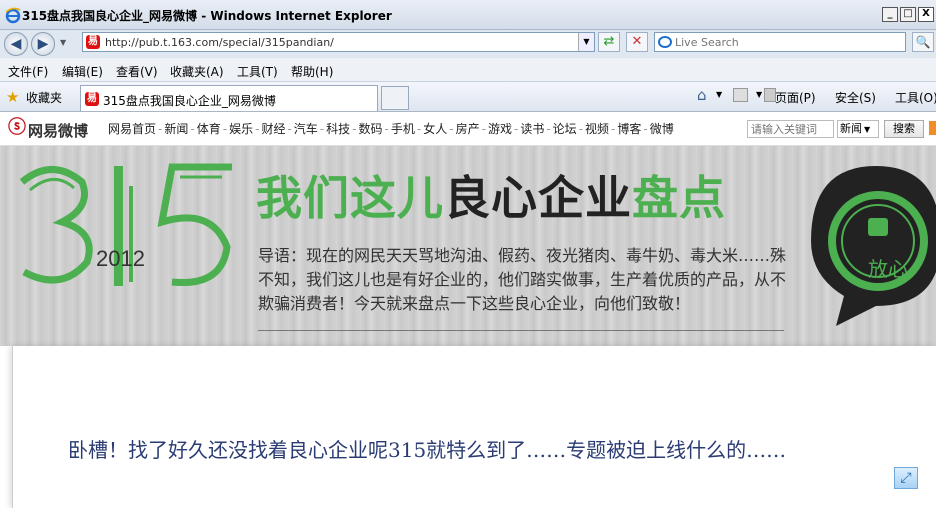 Image resolution: width=936 pixels, height=508 pixels. What do you see at coordinates (637, 42) in the screenshot?
I see `stop-button: ✕` at bounding box center [637, 42].